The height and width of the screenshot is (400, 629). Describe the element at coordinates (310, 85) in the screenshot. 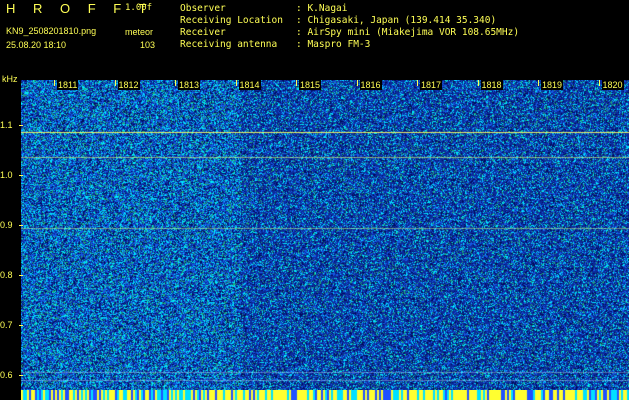

I see `x-tick-label: 1815` at that location.